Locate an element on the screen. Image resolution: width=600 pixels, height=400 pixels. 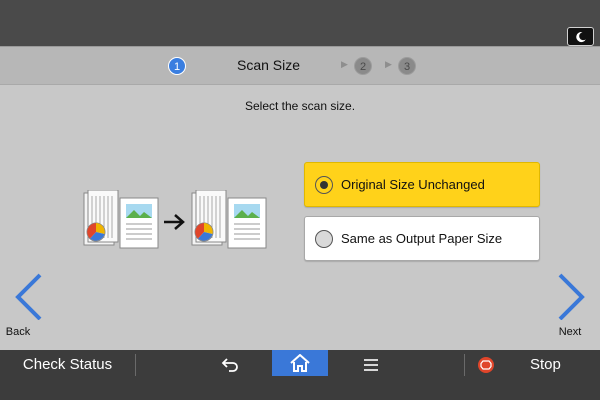
instruction-text: Select the scan size. is located at coordinates (300, 106).